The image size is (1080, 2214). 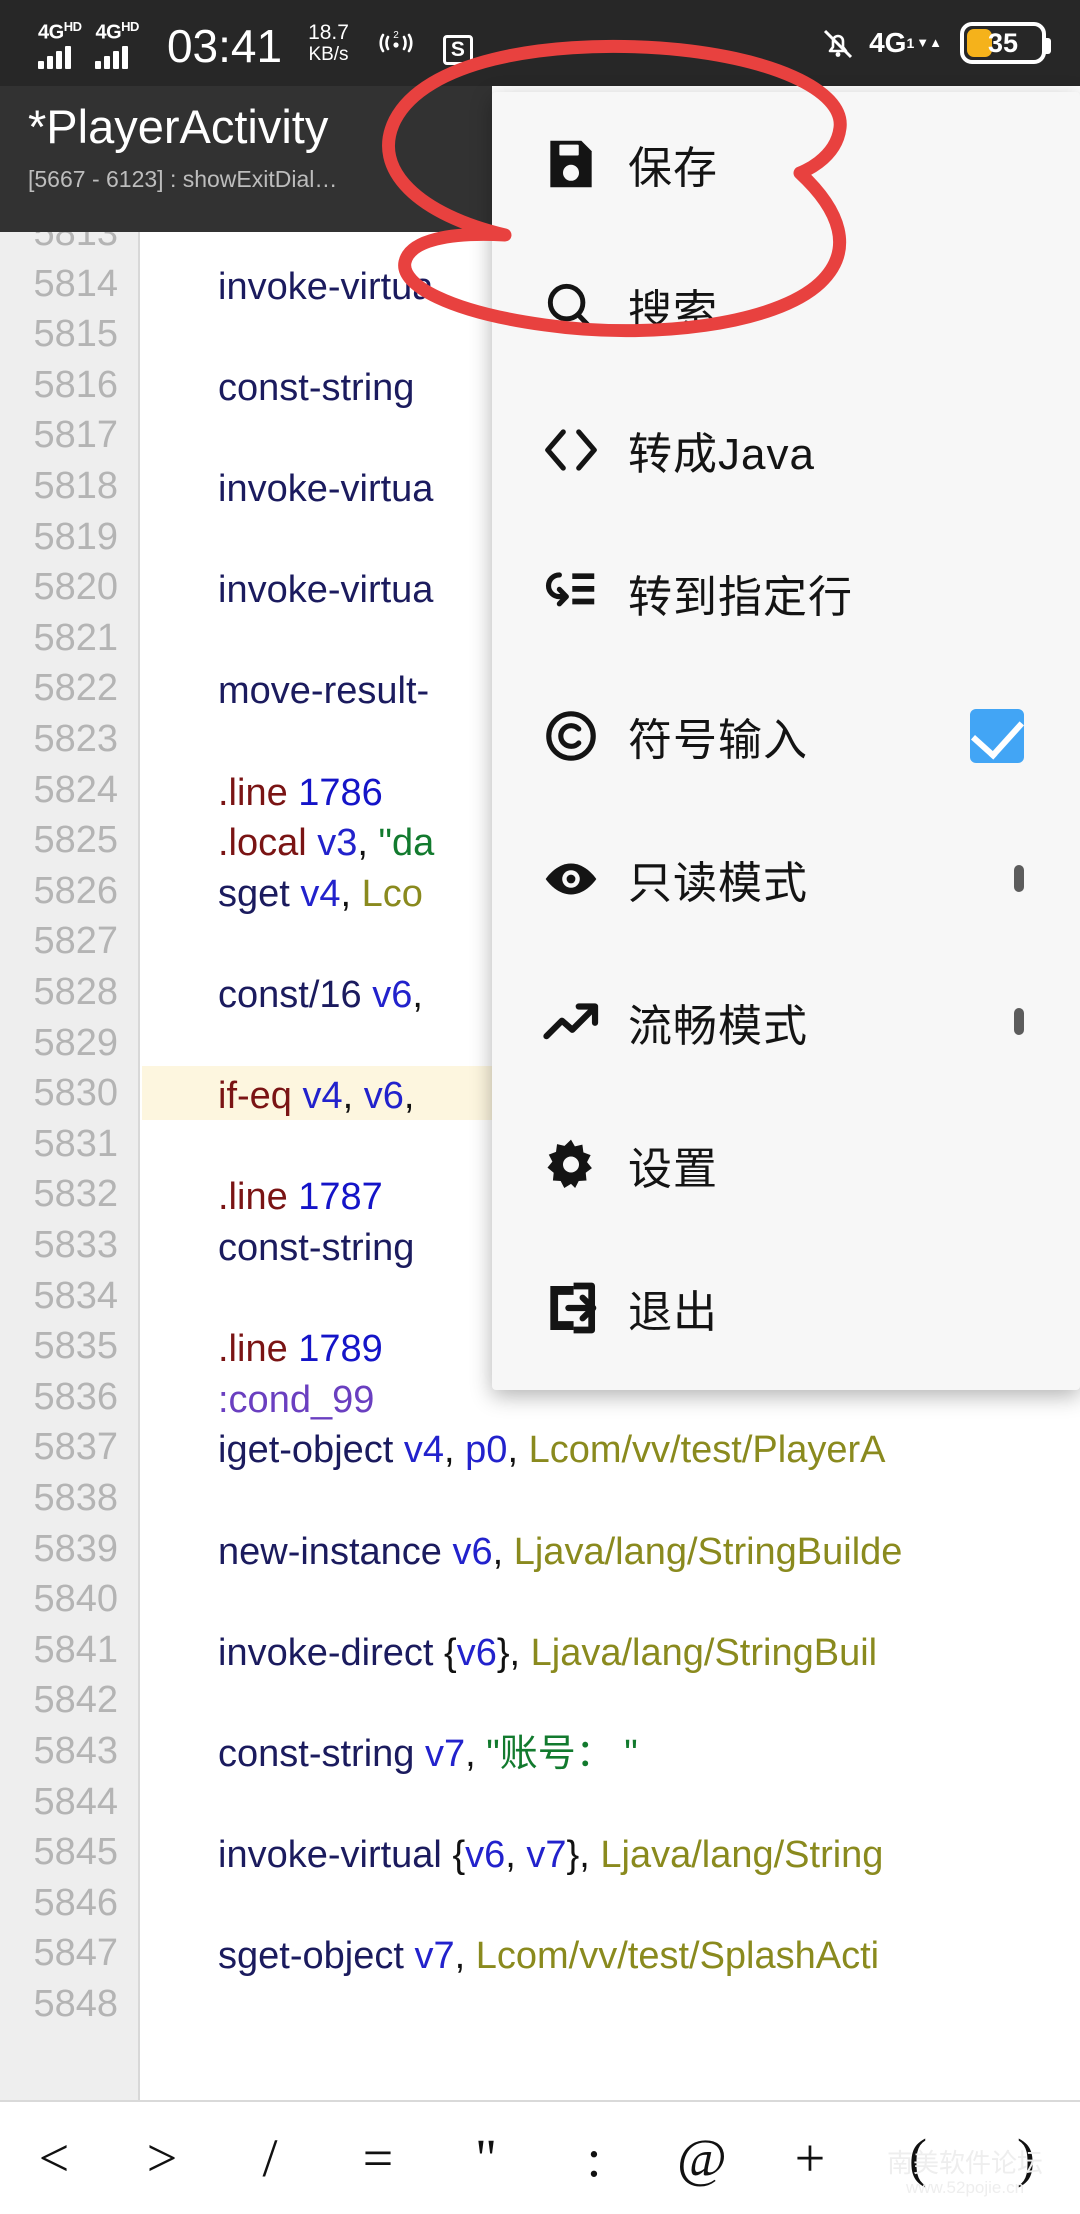 What do you see at coordinates (702, 2158) in the screenshot?
I see `symbol-key-6: @` at bounding box center [702, 2158].